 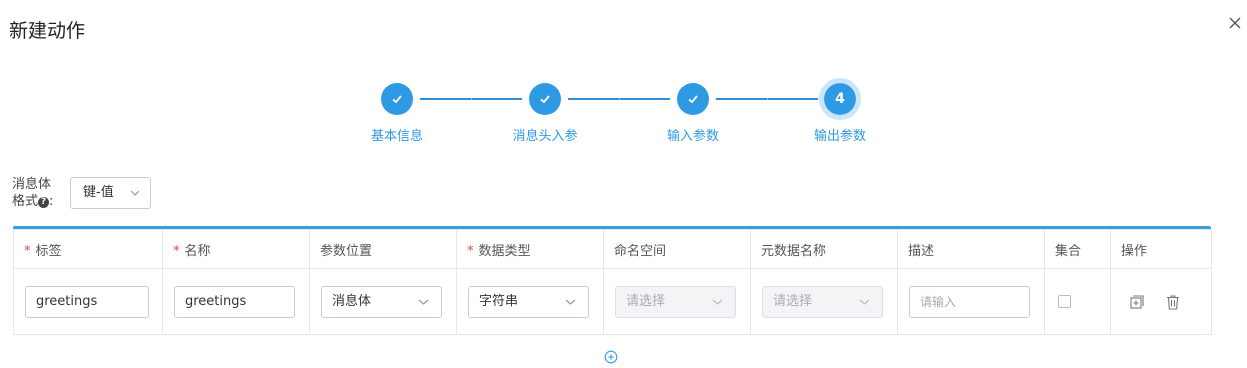 What do you see at coordinates (1077, 249) in the screenshot?
I see `header-collection: 集合` at bounding box center [1077, 249].